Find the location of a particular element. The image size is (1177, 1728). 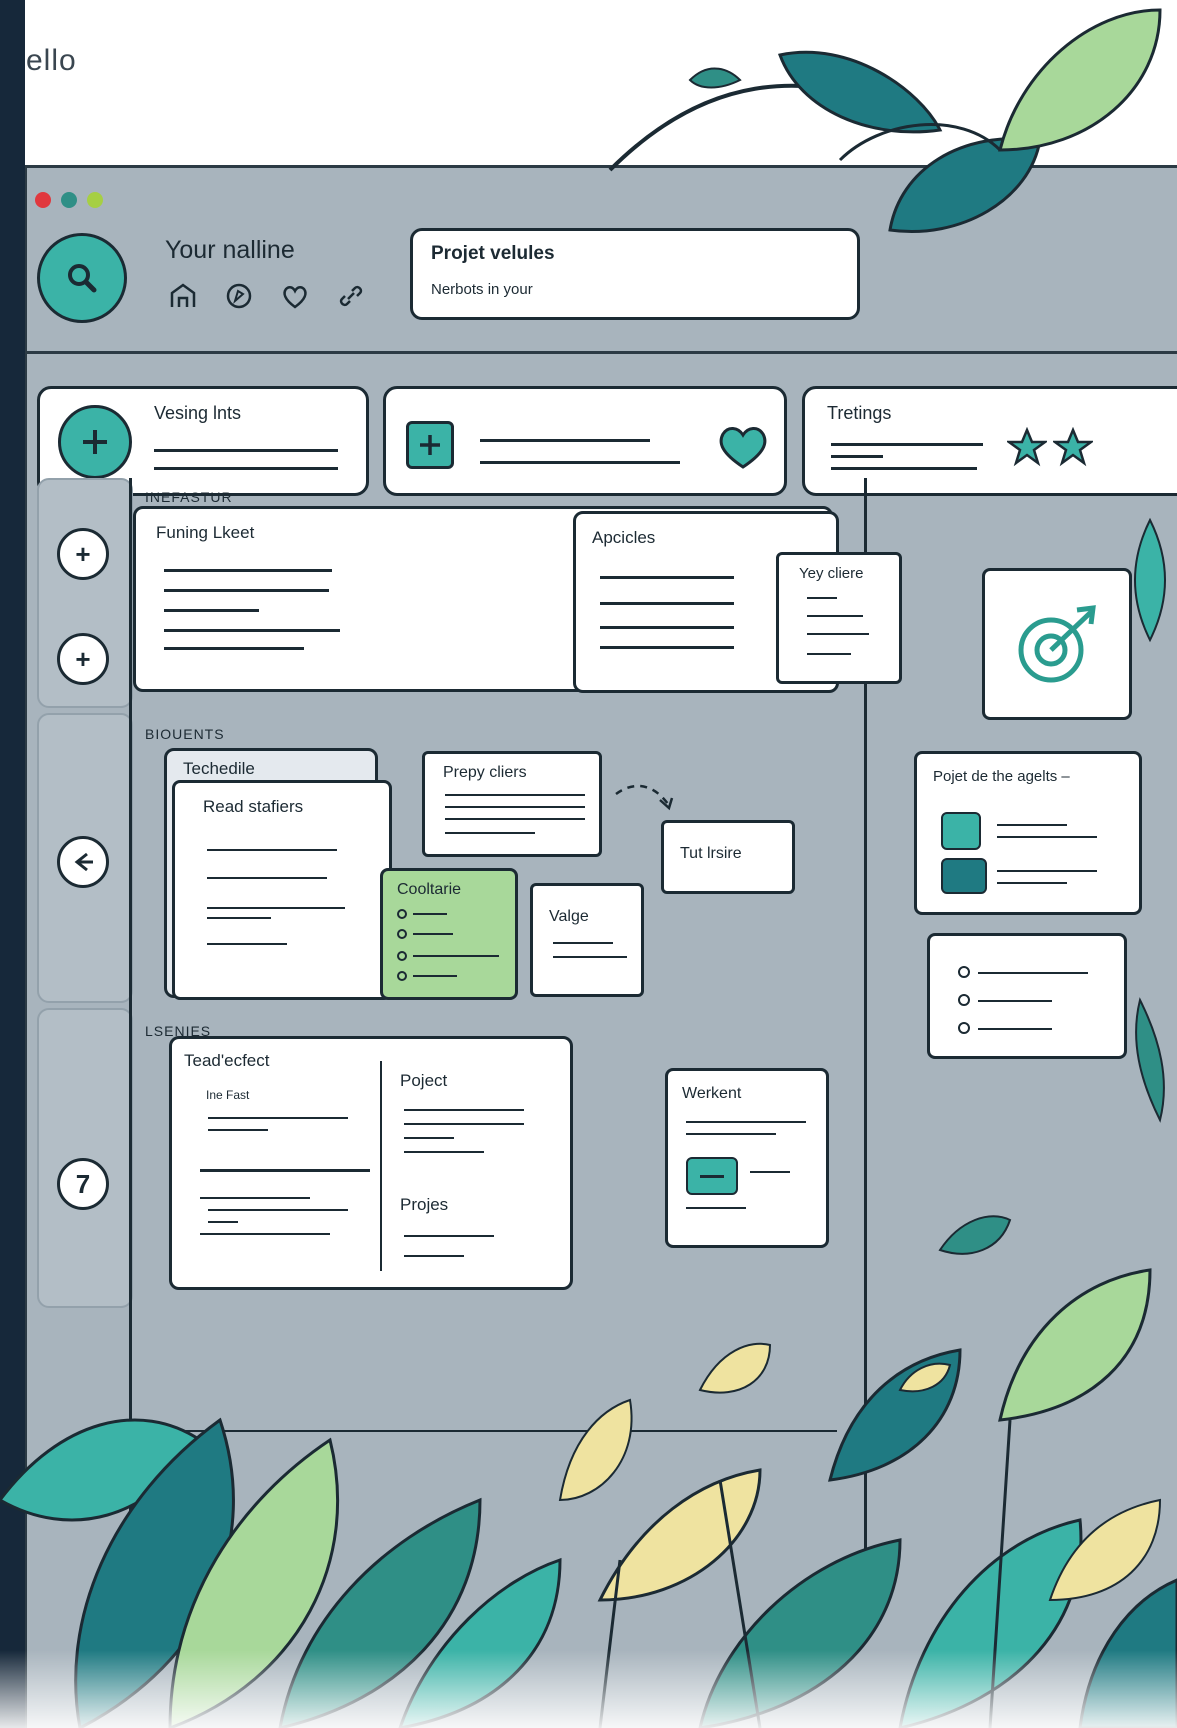

workspace-name: Your nalline is located at coordinates (230, 250).